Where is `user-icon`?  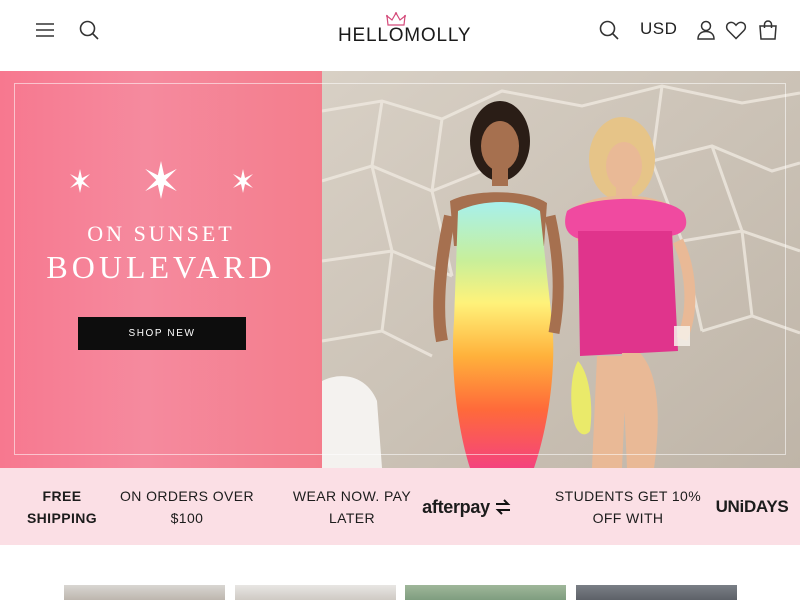 user-icon is located at coordinates (706, 30).